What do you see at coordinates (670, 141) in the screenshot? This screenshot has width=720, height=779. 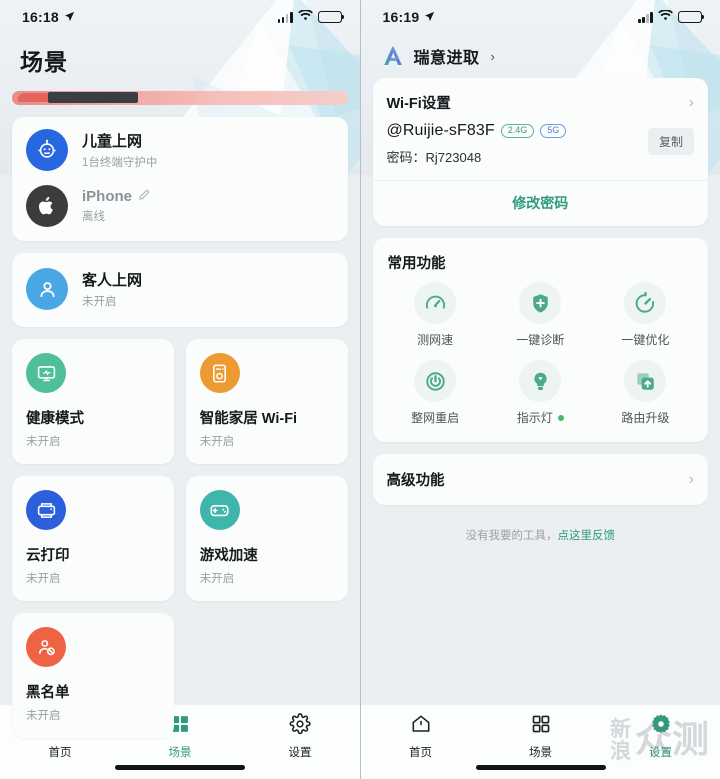 I see `copy-button: 复制` at bounding box center [670, 141].